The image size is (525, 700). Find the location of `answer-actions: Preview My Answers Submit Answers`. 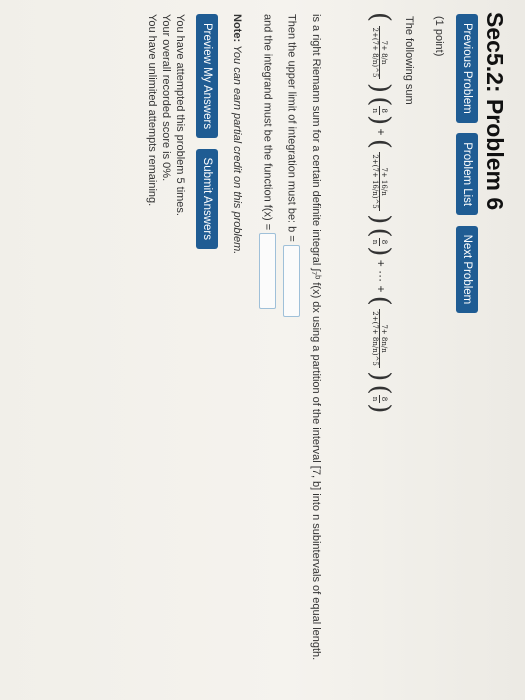

answer-actions: Preview My Answers Submit Answers is located at coordinates (207, 134).